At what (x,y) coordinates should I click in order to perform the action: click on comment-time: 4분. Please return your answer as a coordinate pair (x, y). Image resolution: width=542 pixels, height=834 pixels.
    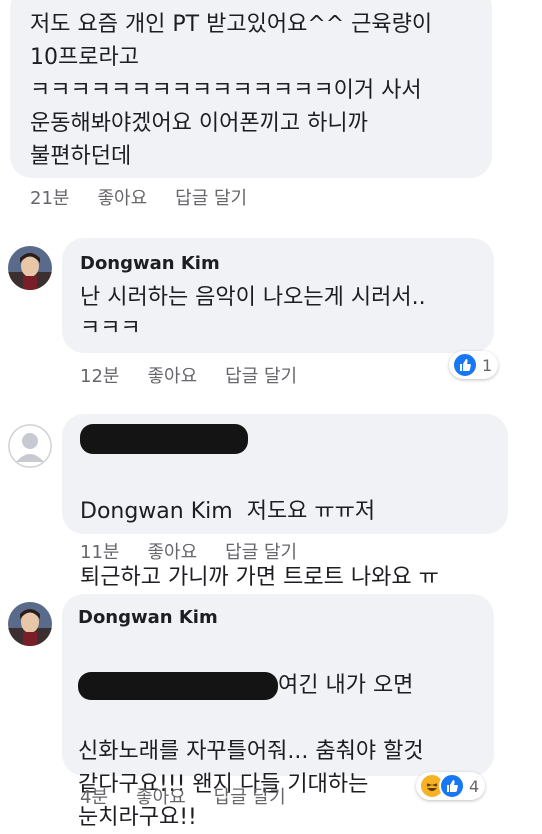
    Looking at the image, I should click on (94, 797).